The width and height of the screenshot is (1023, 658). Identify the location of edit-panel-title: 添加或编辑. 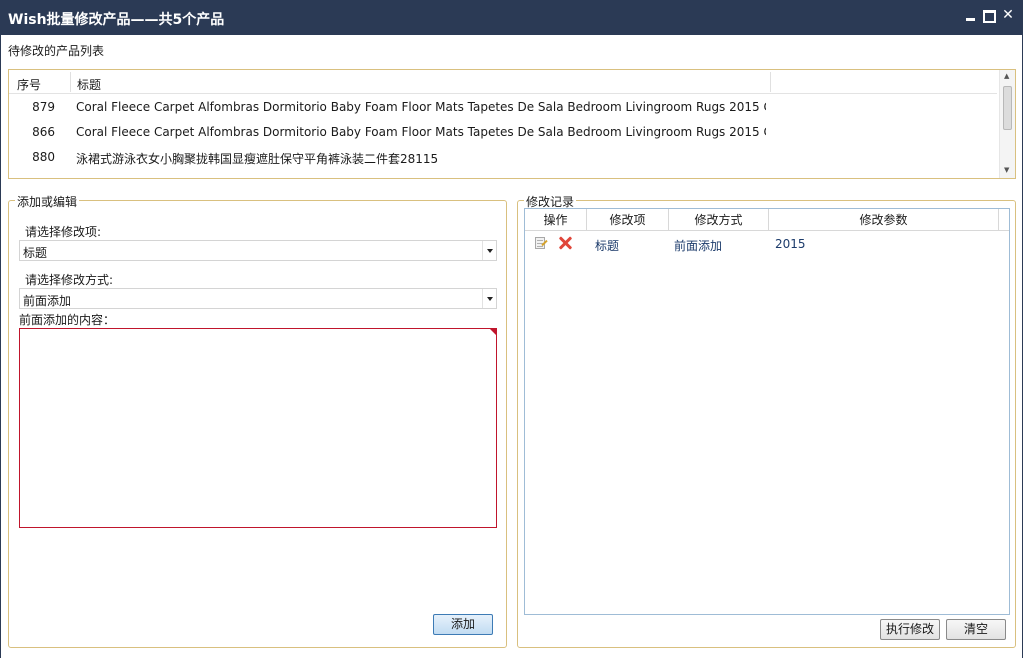
(47, 201).